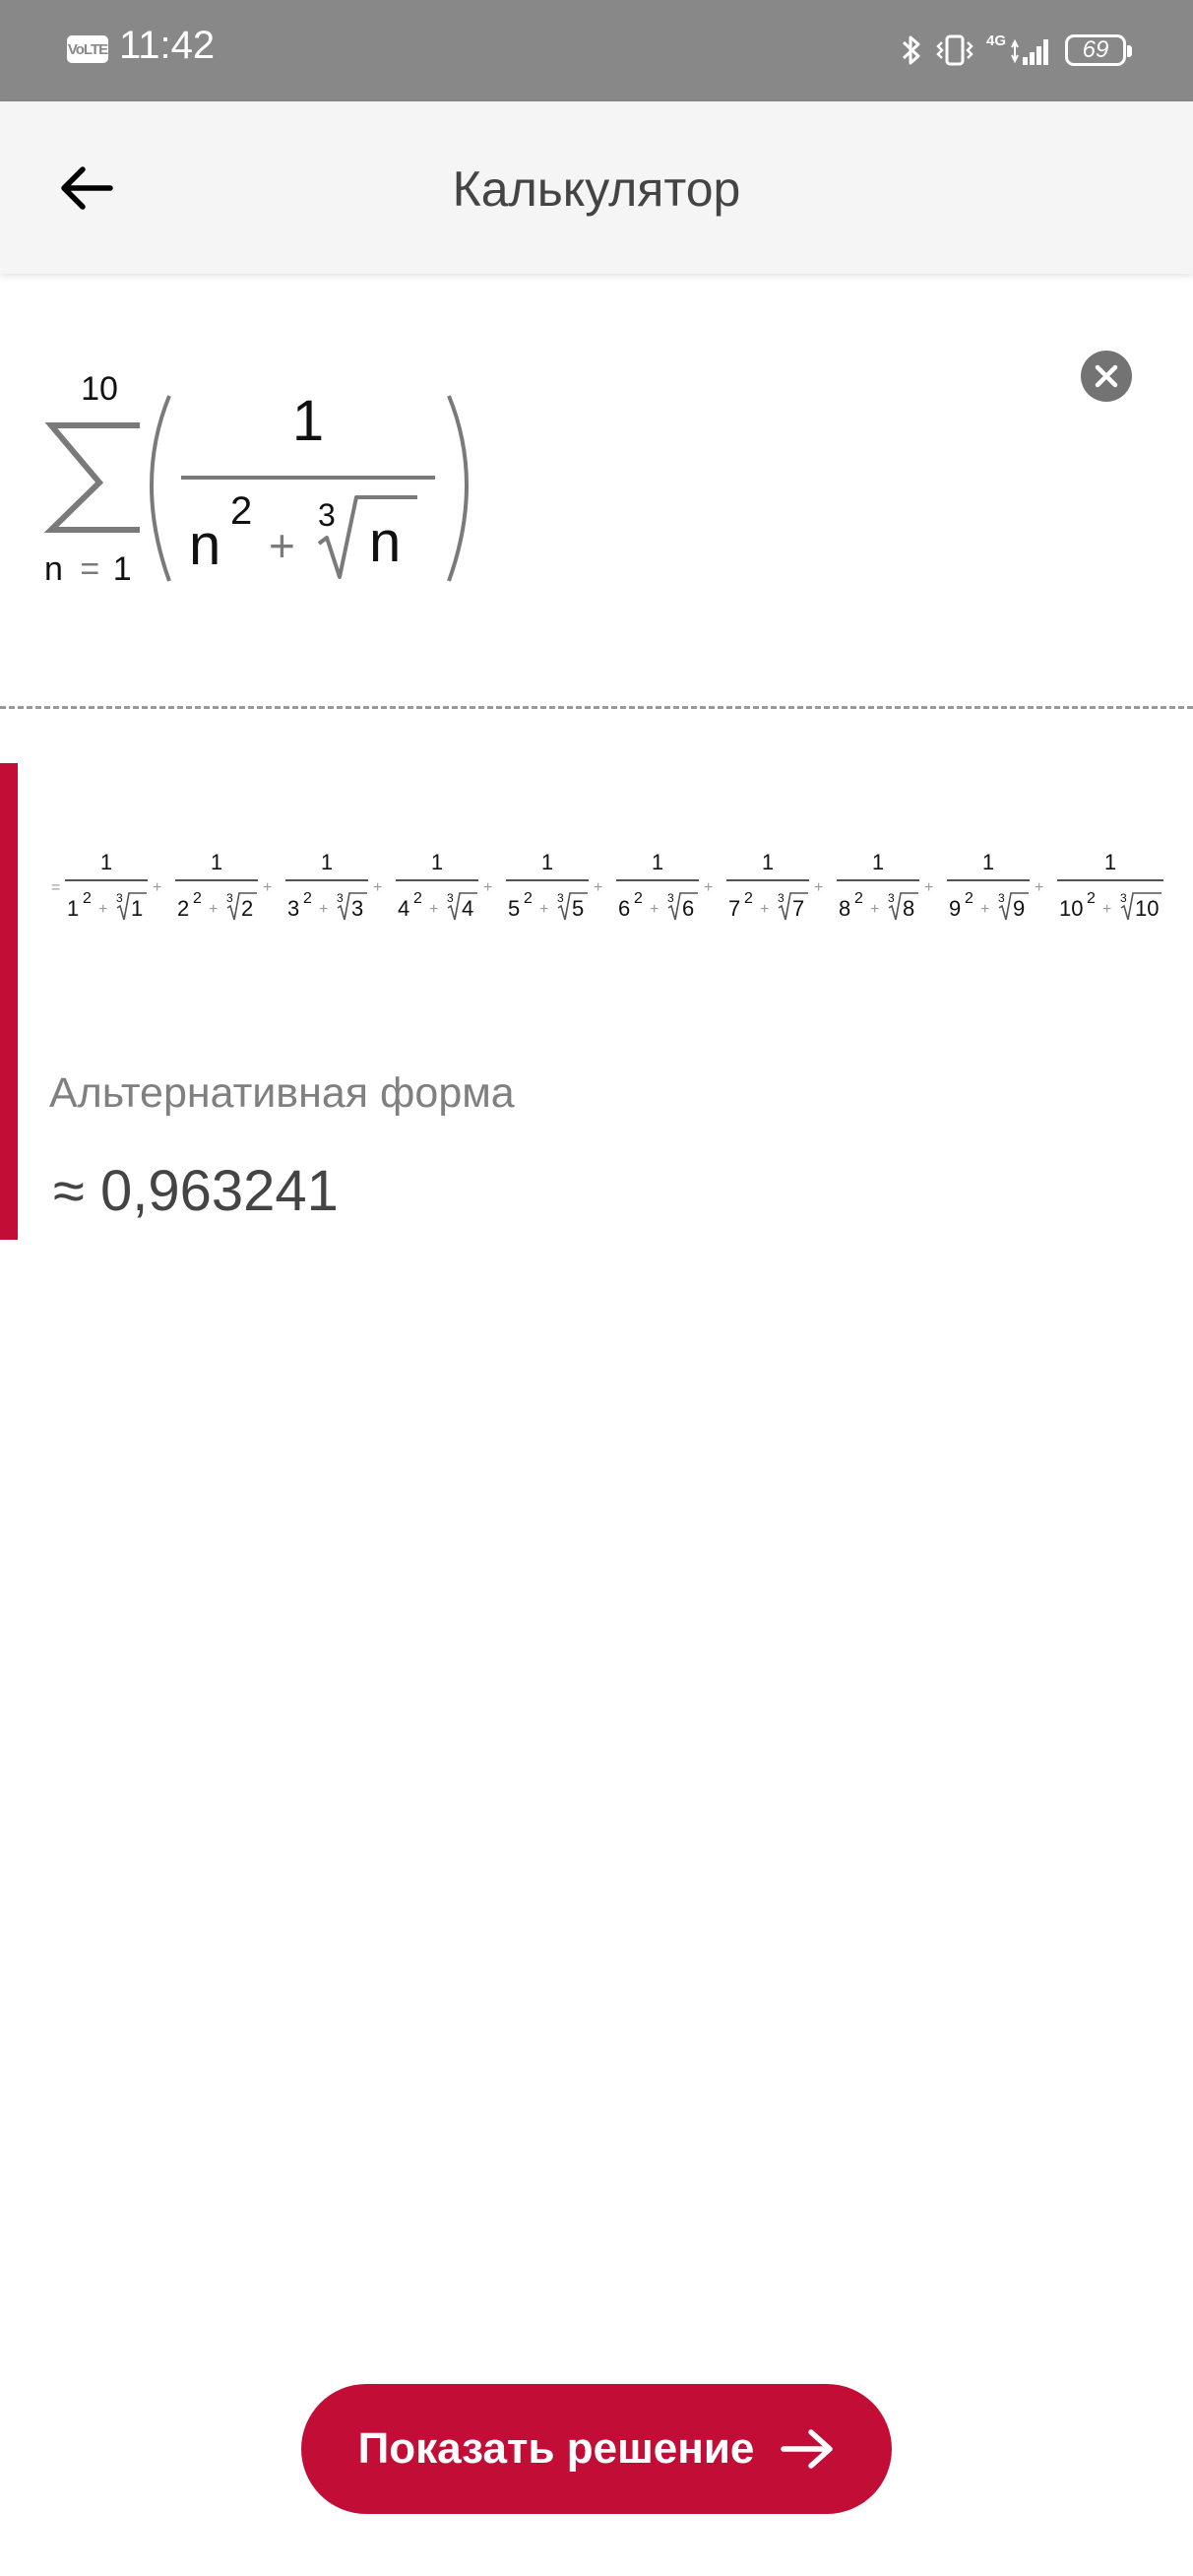  I want to click on app-bar: Калькулятор, so click(596, 187).